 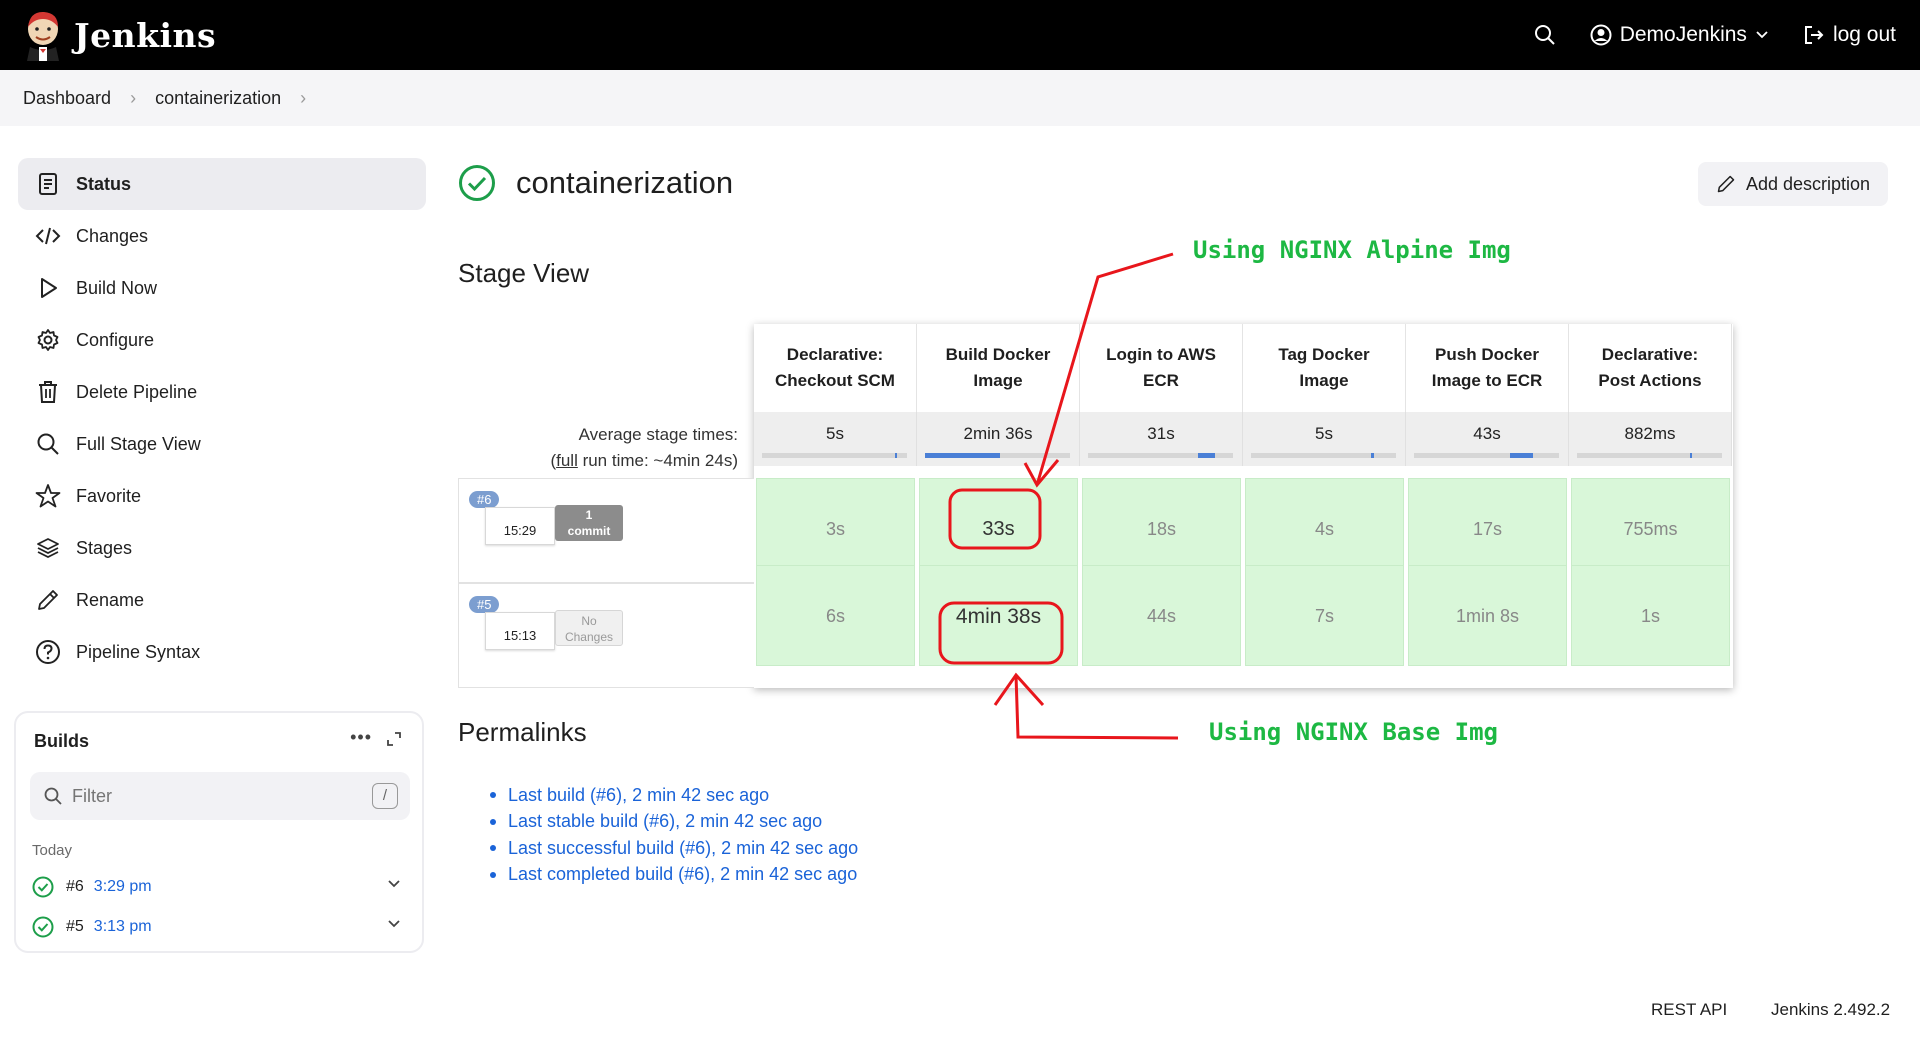 I want to click on stage-cell: 33s, so click(x=998, y=528).